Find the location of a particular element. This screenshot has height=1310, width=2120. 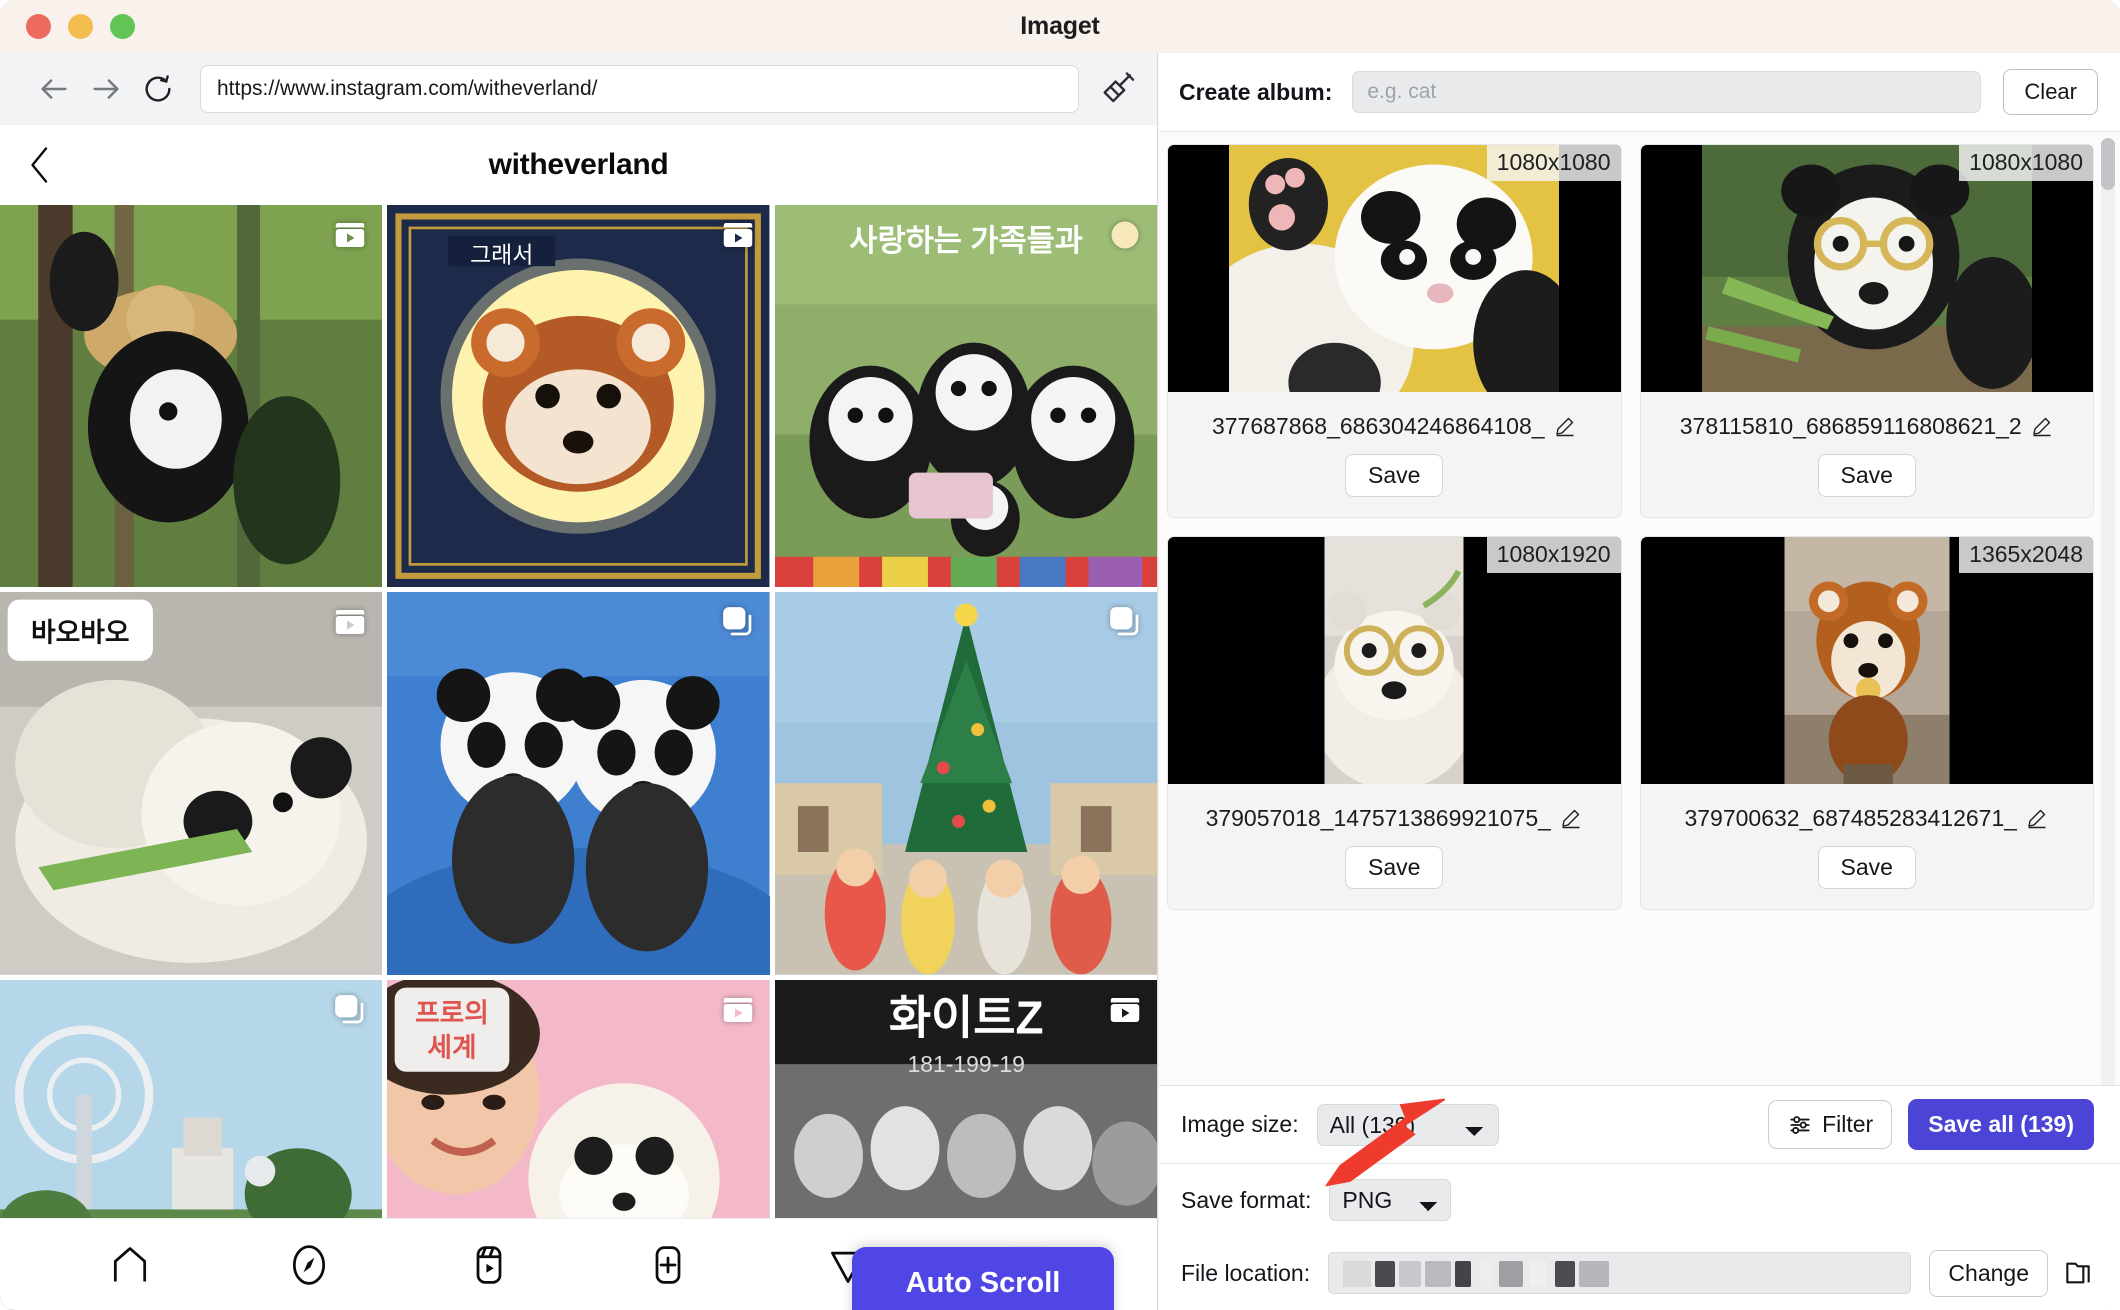

image-filename: 377687868_686304246864108_ is located at coordinates (1378, 425).